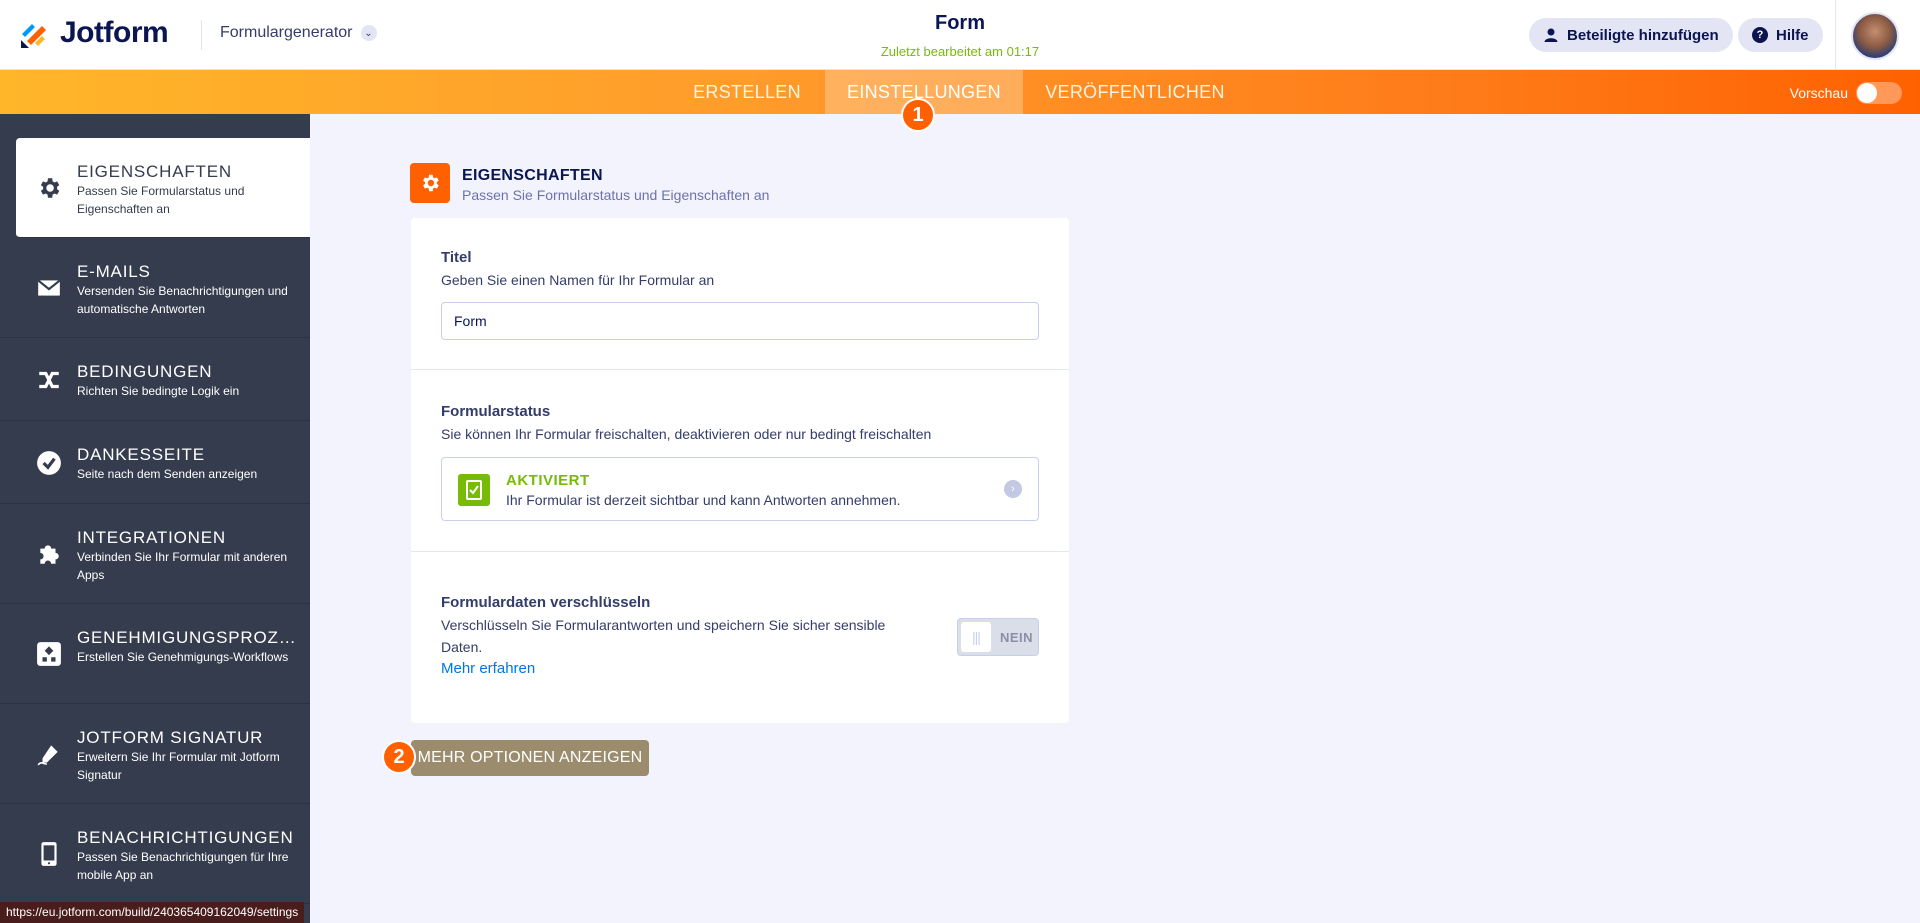 This screenshot has height=923, width=1920. Describe the element at coordinates (49, 463) in the screenshot. I see `check-circle-icon` at that location.